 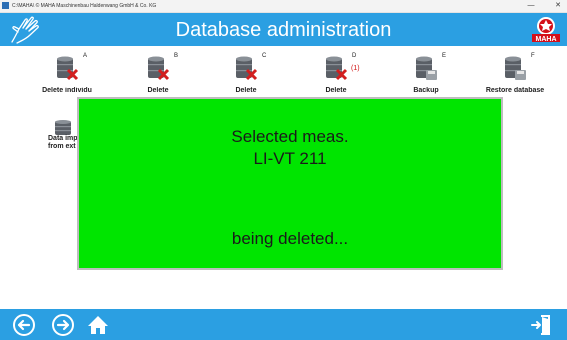 What do you see at coordinates (63, 142) in the screenshot?
I see `tile-label: Data imp from ext` at bounding box center [63, 142].